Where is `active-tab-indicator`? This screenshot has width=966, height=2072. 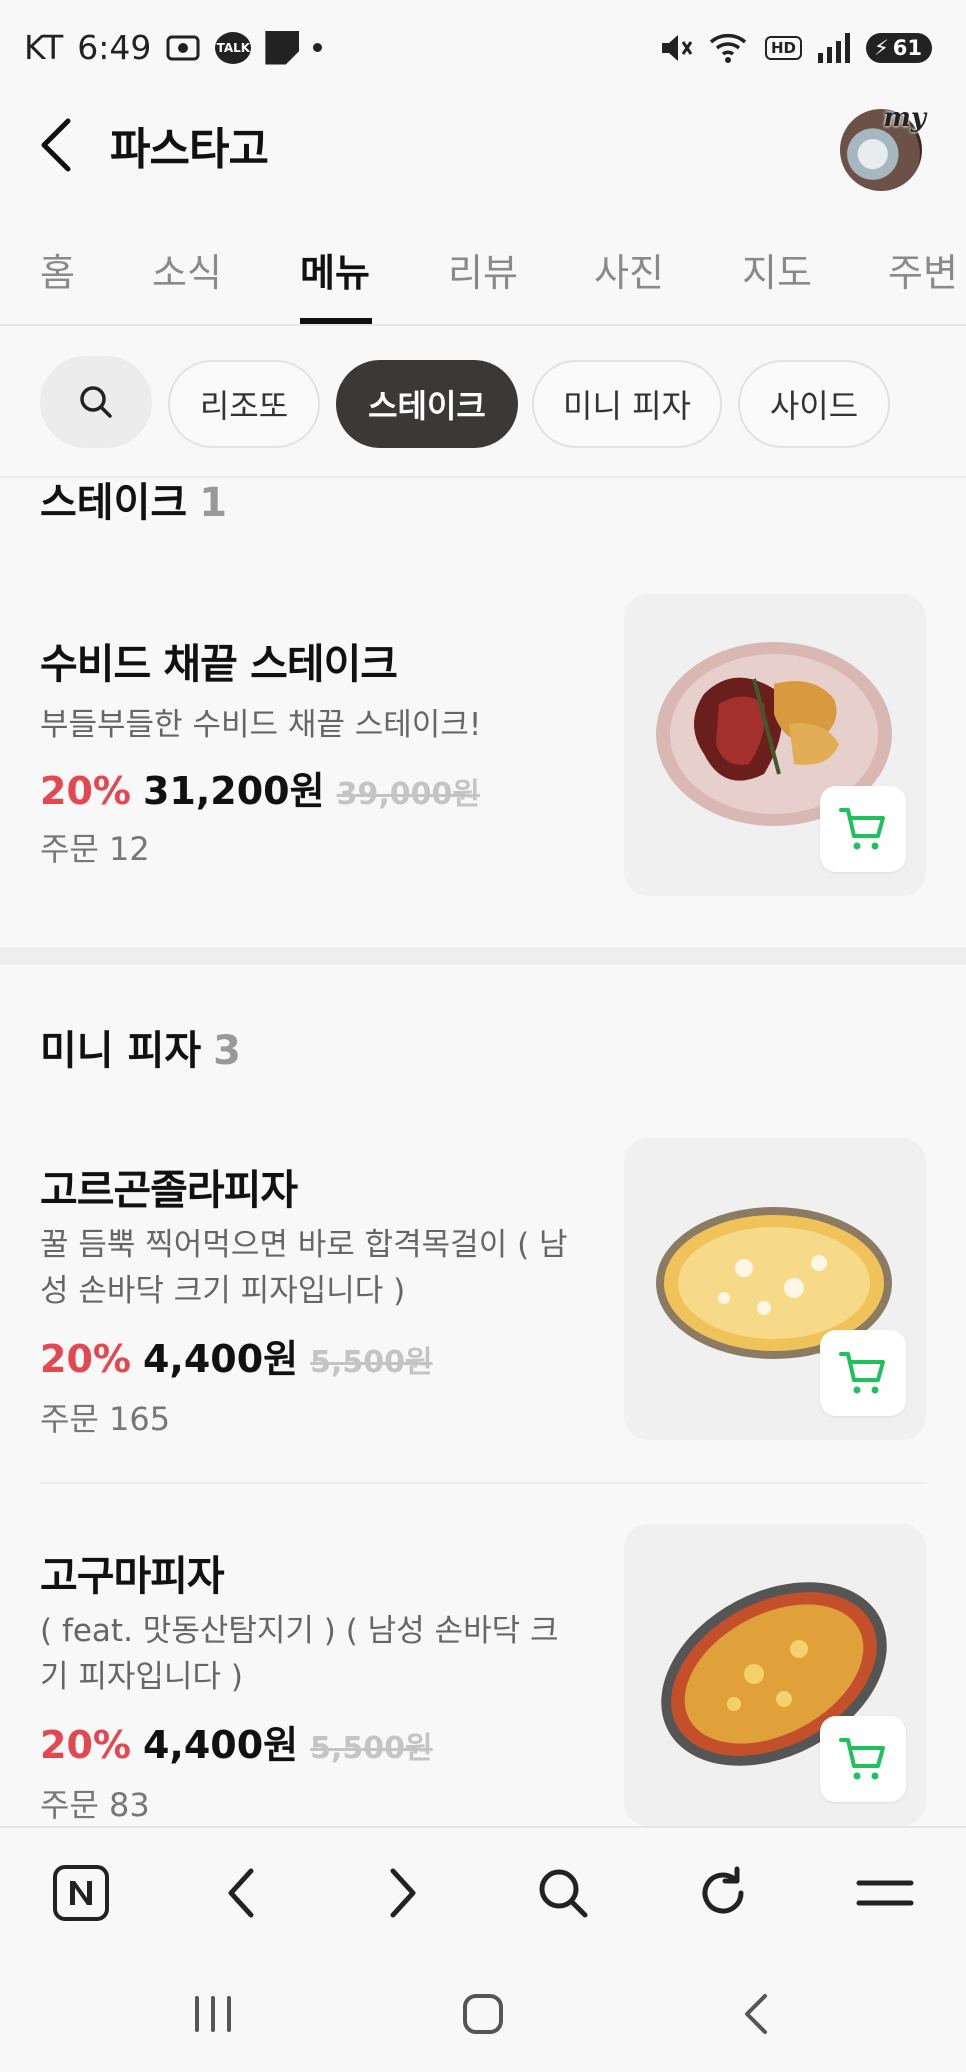 active-tab-indicator is located at coordinates (336, 321).